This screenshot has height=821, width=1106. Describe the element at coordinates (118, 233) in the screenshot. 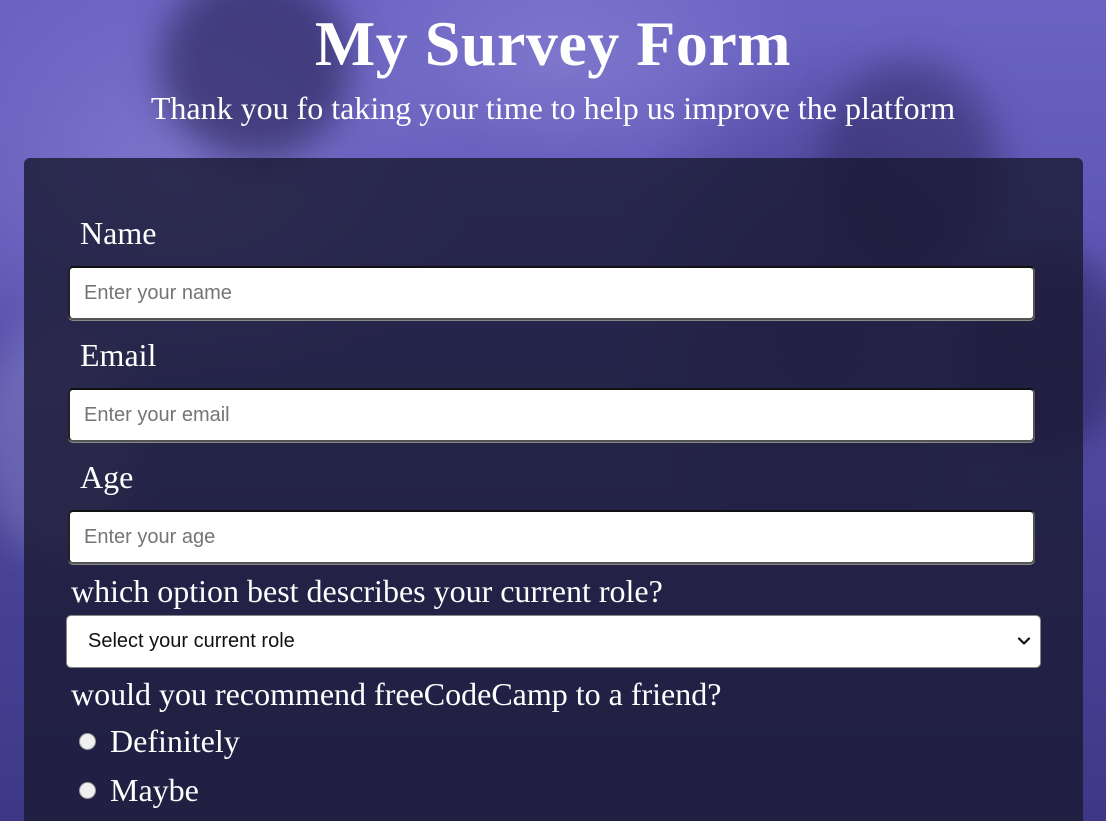

I see `name-label: Name` at that location.